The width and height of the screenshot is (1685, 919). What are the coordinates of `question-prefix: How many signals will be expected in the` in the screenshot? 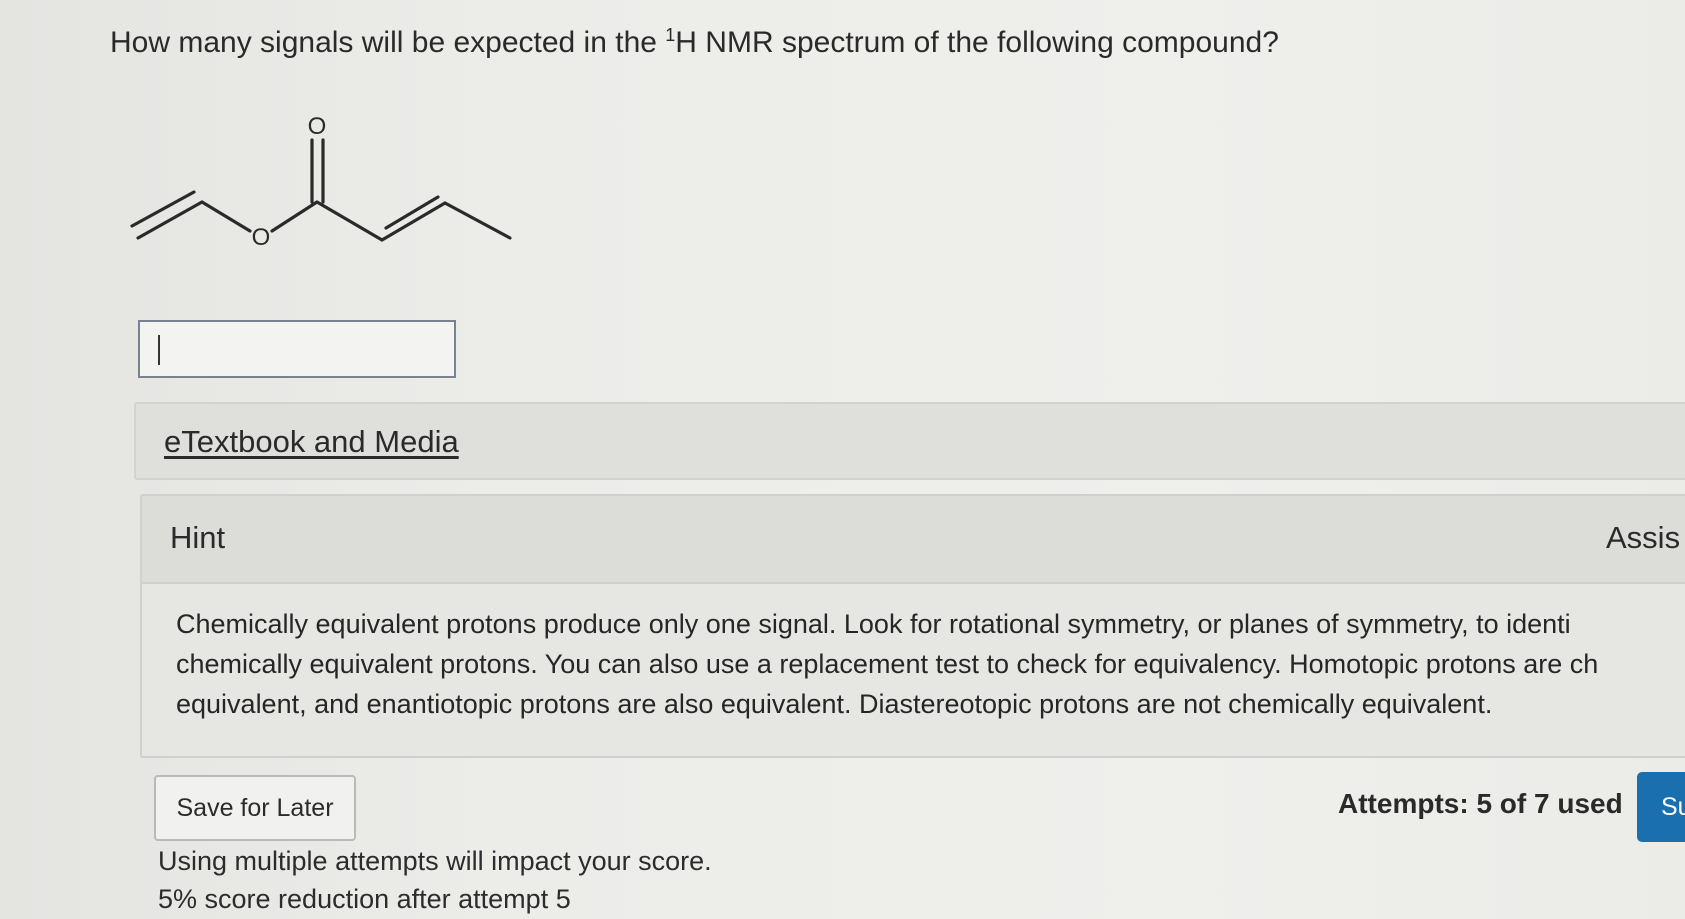 It's located at (388, 42).